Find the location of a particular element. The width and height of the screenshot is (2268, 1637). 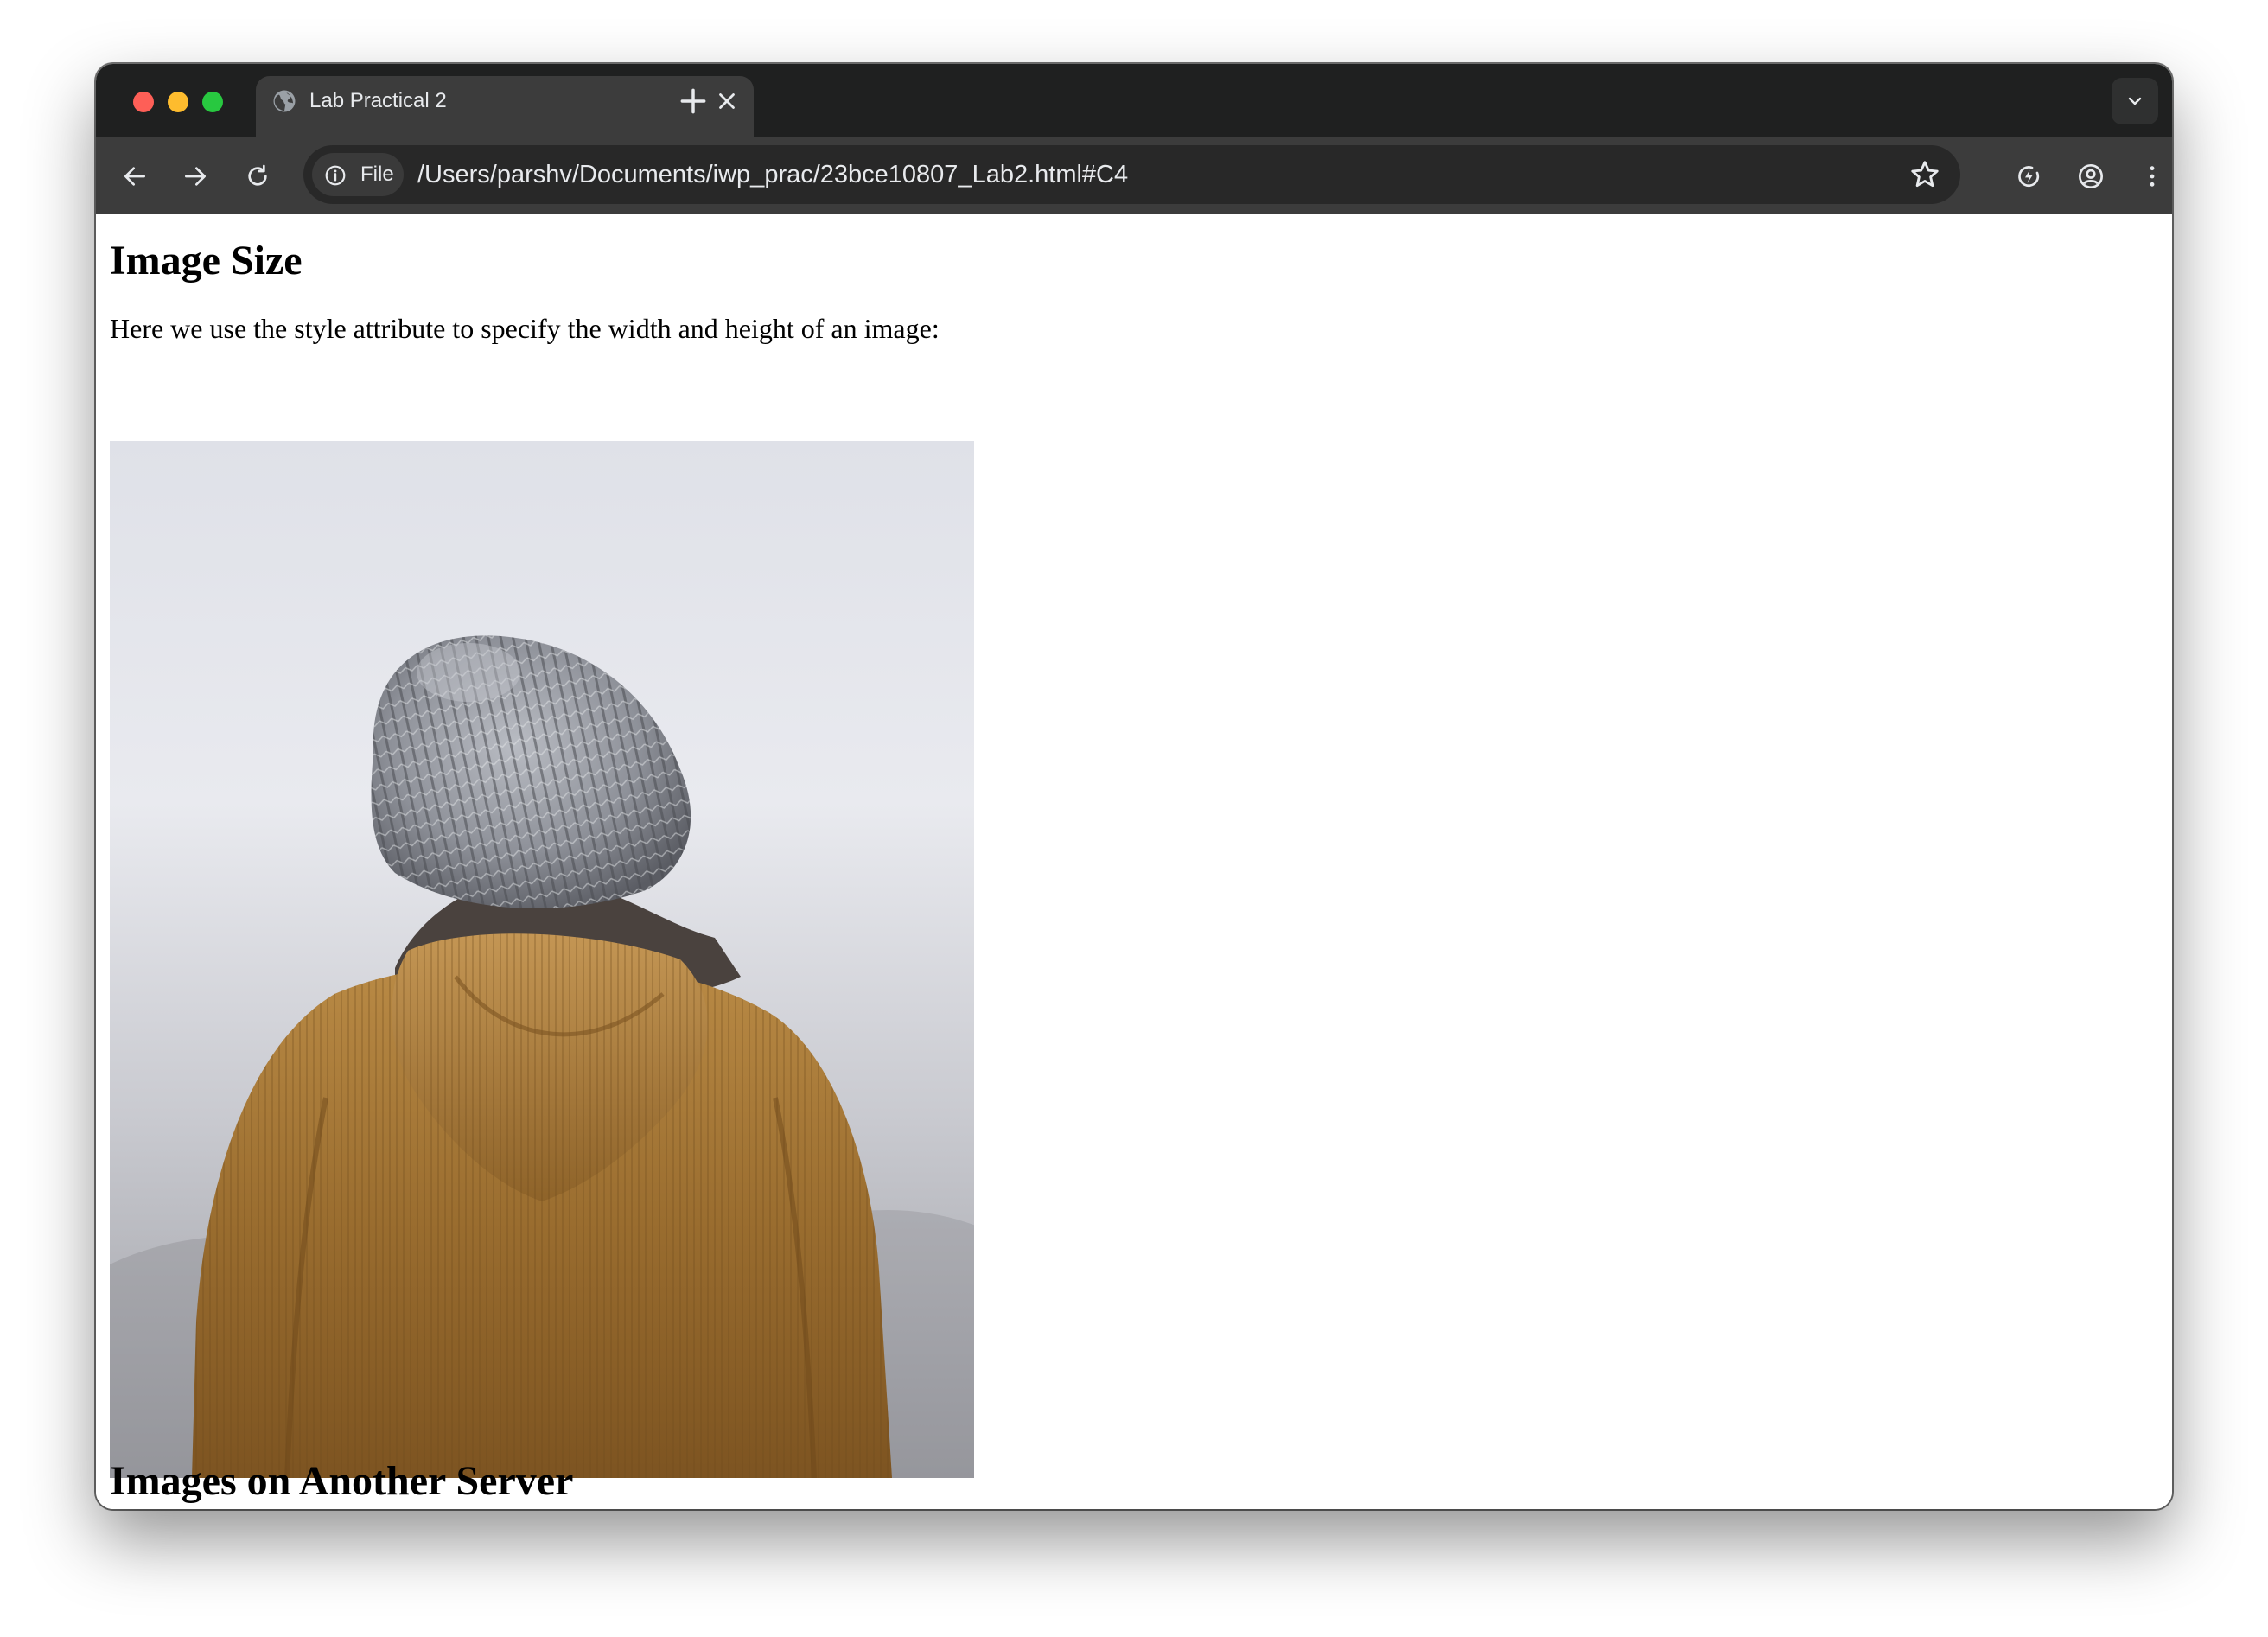

close-icon is located at coordinates (727, 101).